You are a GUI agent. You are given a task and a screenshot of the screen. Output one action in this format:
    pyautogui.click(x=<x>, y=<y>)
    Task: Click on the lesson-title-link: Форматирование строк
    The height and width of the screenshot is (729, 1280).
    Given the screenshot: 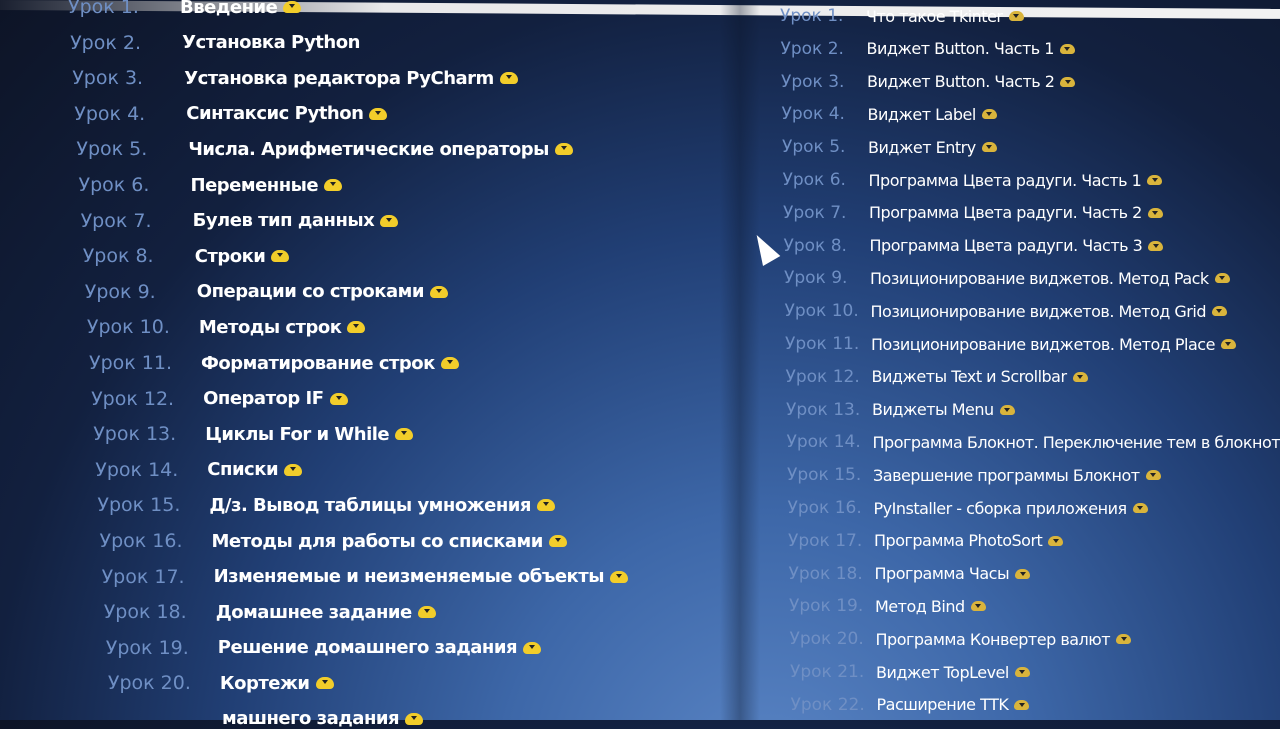 What is the action you would take?
    pyautogui.click(x=318, y=363)
    